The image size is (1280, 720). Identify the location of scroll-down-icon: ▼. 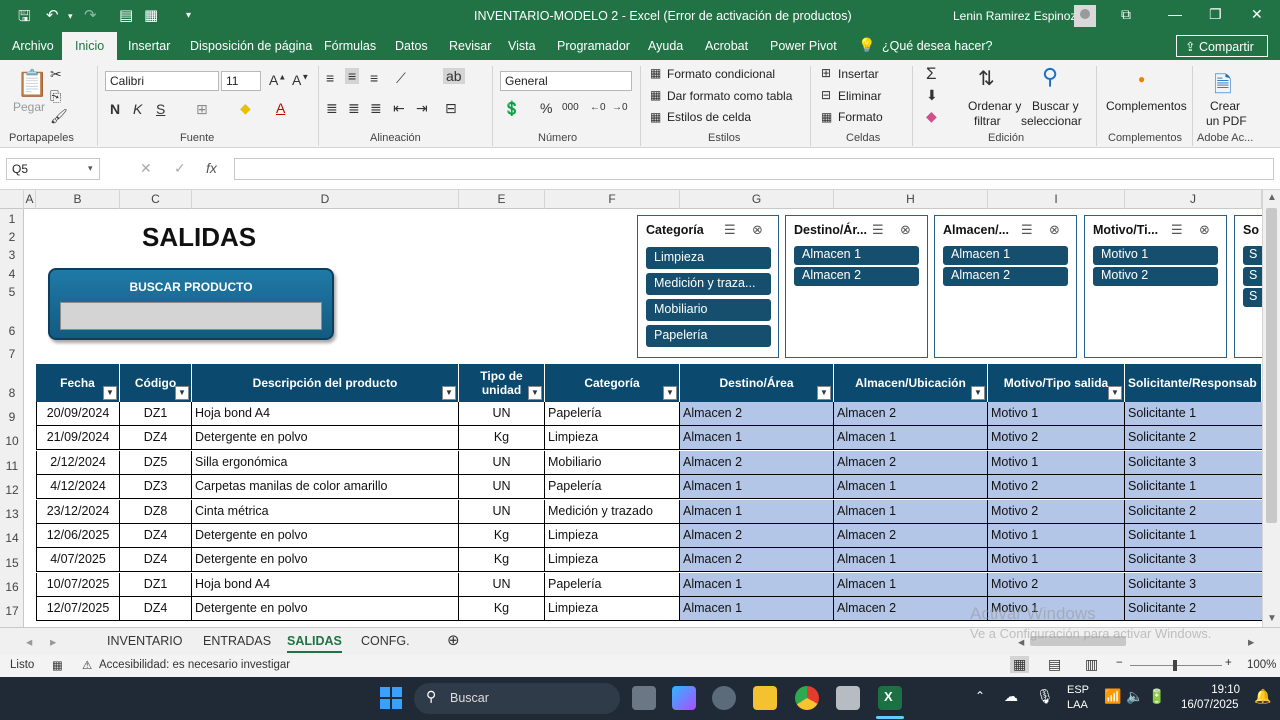
(1272, 618).